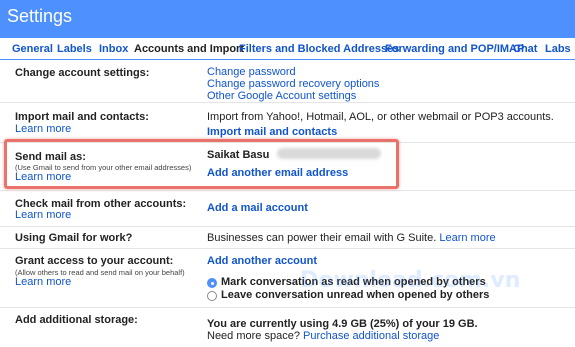 The width and height of the screenshot is (575, 347). What do you see at coordinates (410, 280) in the screenshot?
I see `watermark: Download.com.vn` at bounding box center [410, 280].